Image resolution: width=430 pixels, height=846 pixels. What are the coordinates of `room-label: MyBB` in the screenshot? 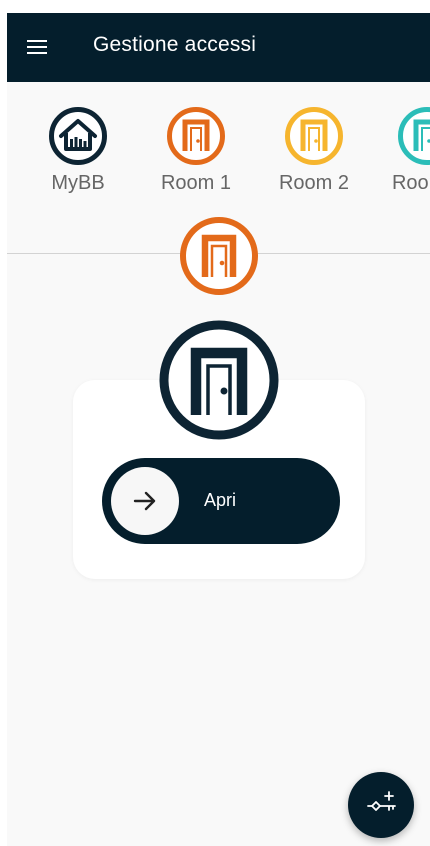 It's located at (78, 183).